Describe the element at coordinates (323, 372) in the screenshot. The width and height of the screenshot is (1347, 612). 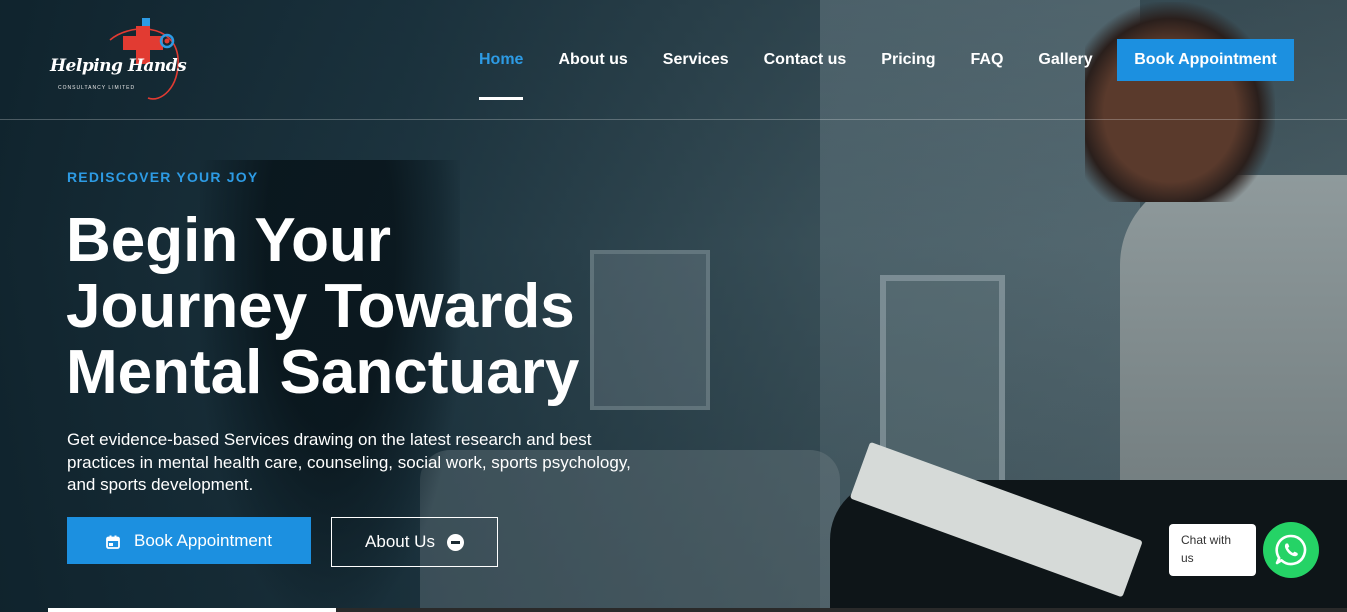
I see `hero-headline-line-3: Mental Sanctuary` at that location.